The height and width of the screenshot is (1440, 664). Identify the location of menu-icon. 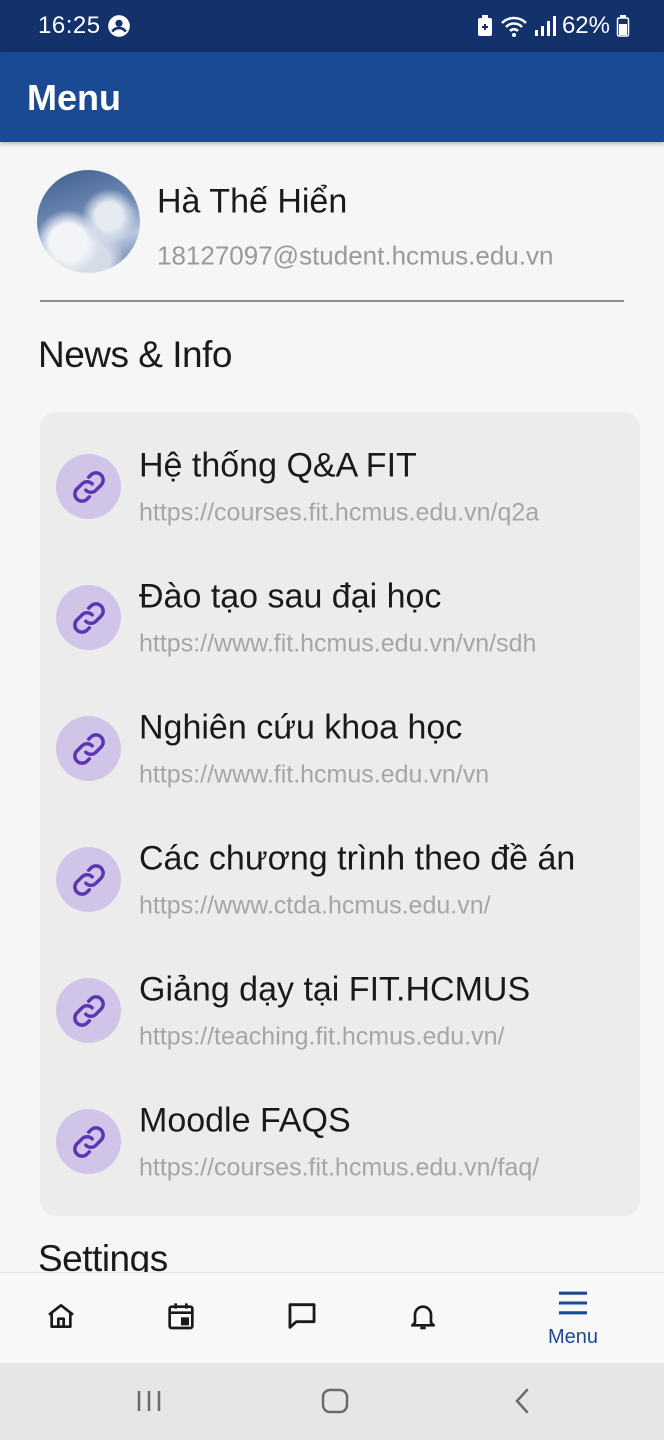
(573, 1305).